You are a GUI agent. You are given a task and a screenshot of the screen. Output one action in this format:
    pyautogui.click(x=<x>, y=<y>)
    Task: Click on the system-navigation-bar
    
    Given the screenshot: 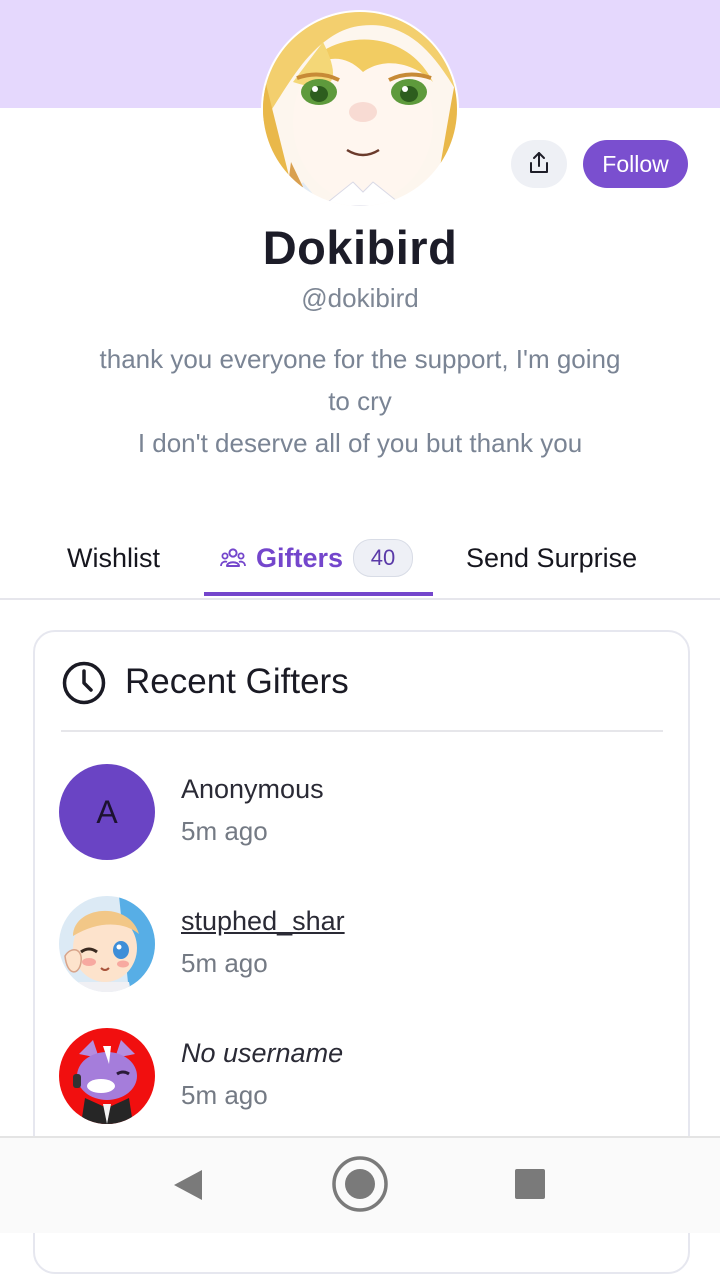 What is the action you would take?
    pyautogui.click(x=360, y=1184)
    